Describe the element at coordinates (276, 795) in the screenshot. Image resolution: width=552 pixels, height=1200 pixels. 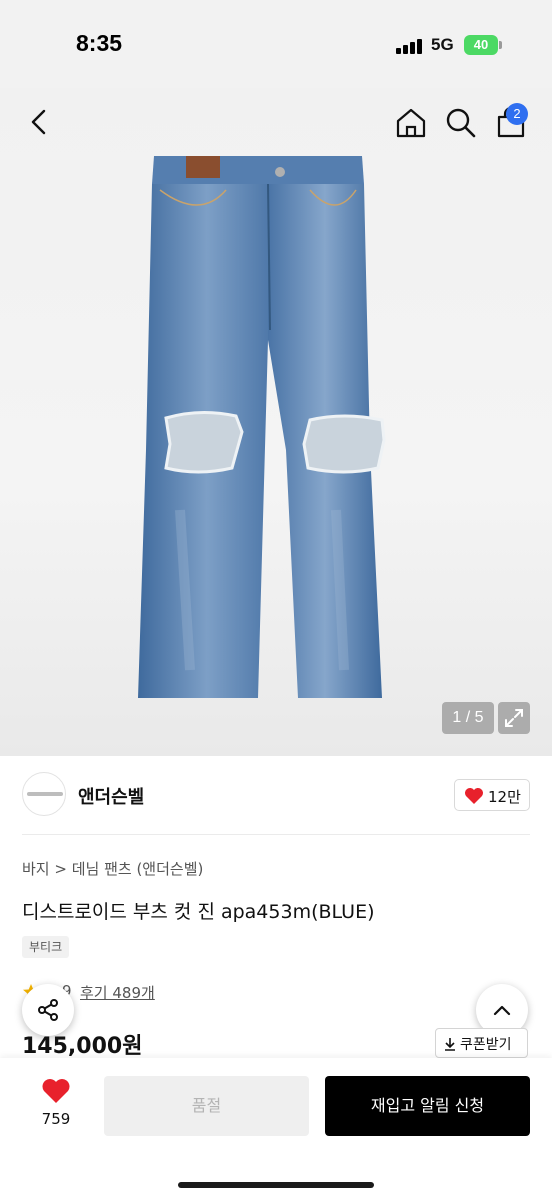
I see `brand-row: 앤더슨벨 12만` at that location.